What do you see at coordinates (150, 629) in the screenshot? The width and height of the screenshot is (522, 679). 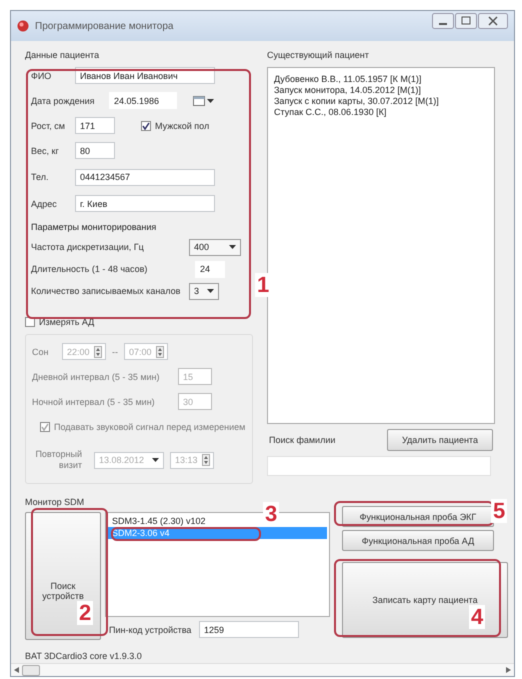 I see `field-label: Пин-код устройства` at bounding box center [150, 629].